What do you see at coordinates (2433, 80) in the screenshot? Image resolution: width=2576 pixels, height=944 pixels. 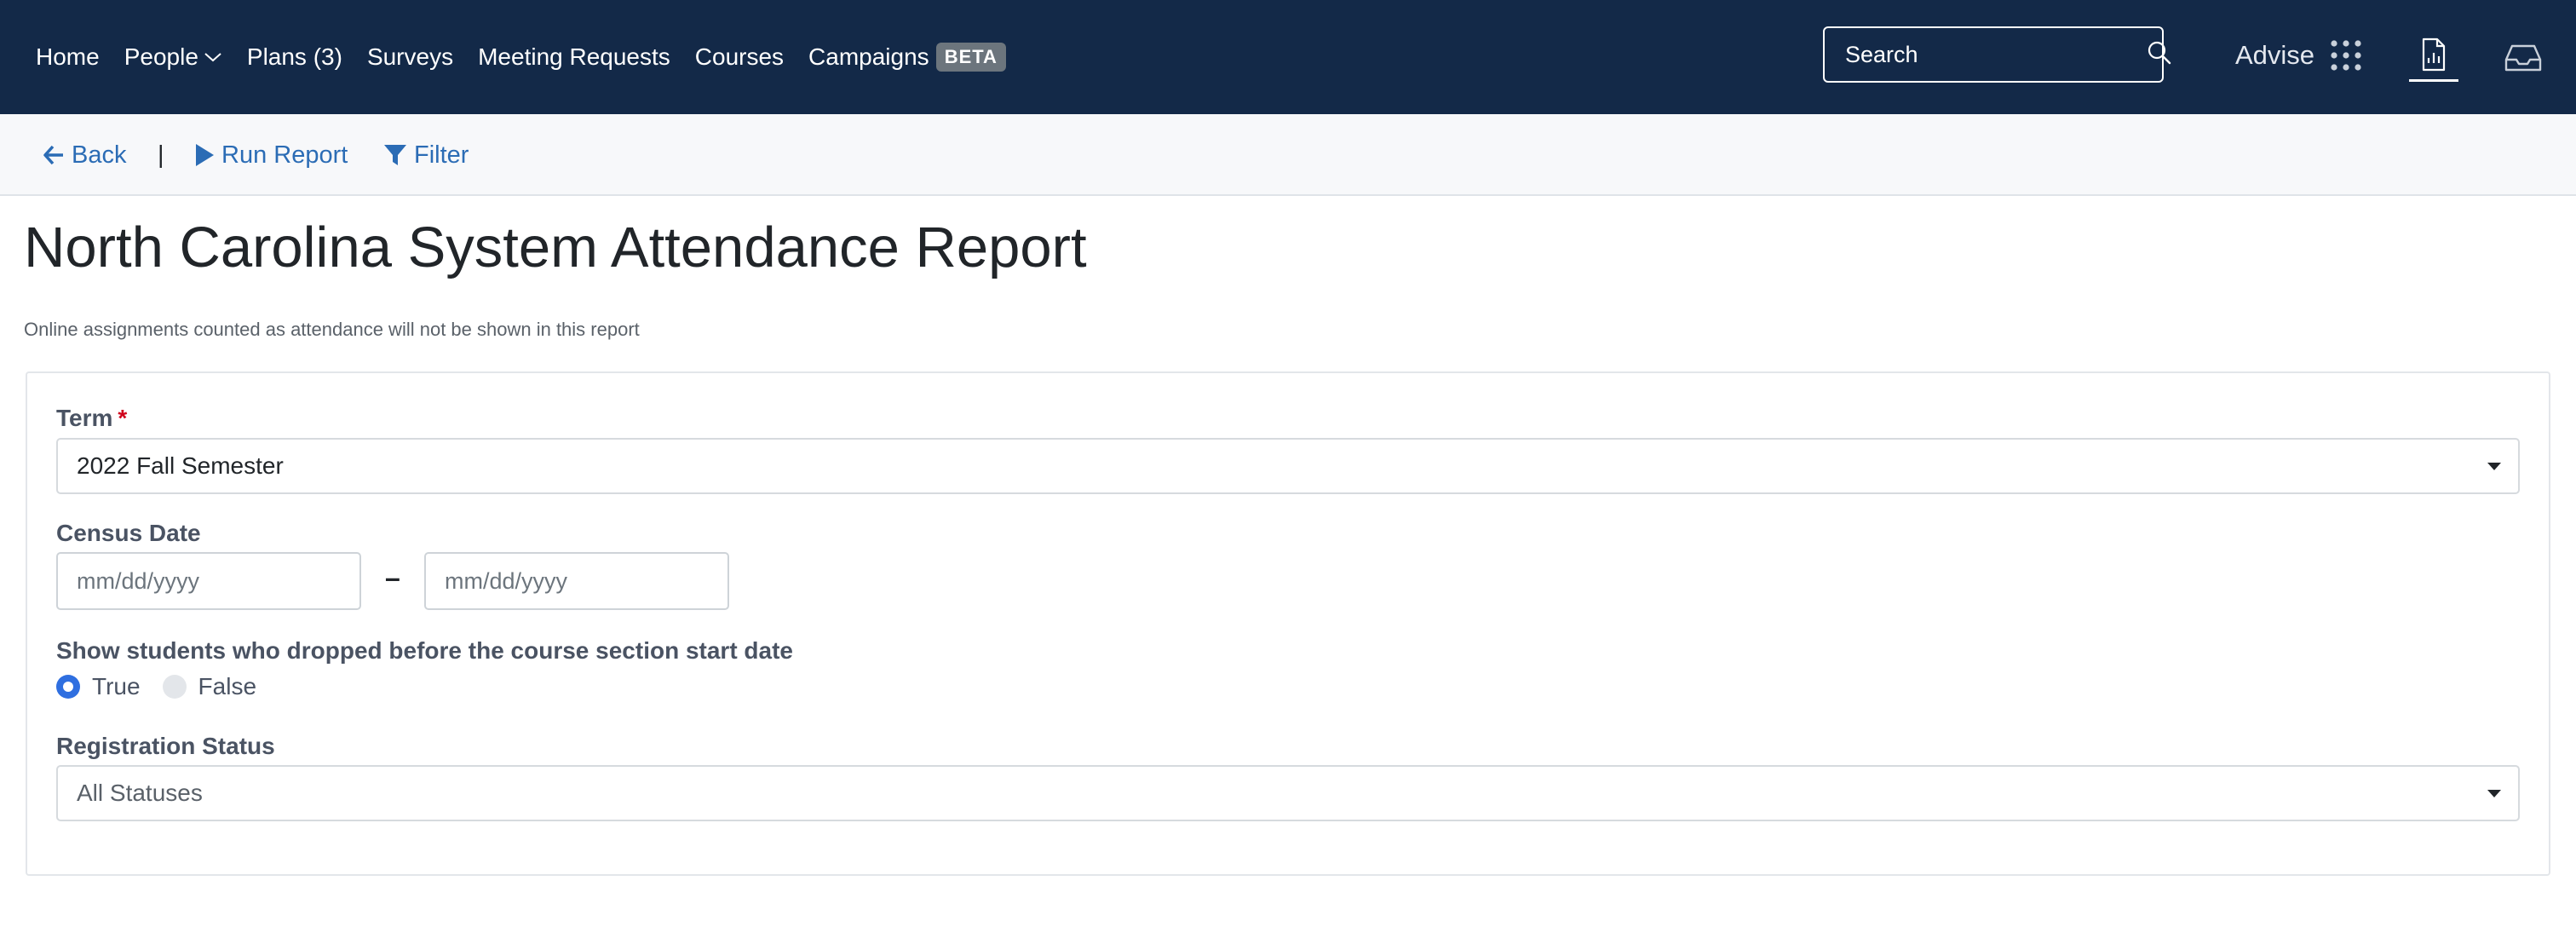 I see `active-tab-indicator` at bounding box center [2433, 80].